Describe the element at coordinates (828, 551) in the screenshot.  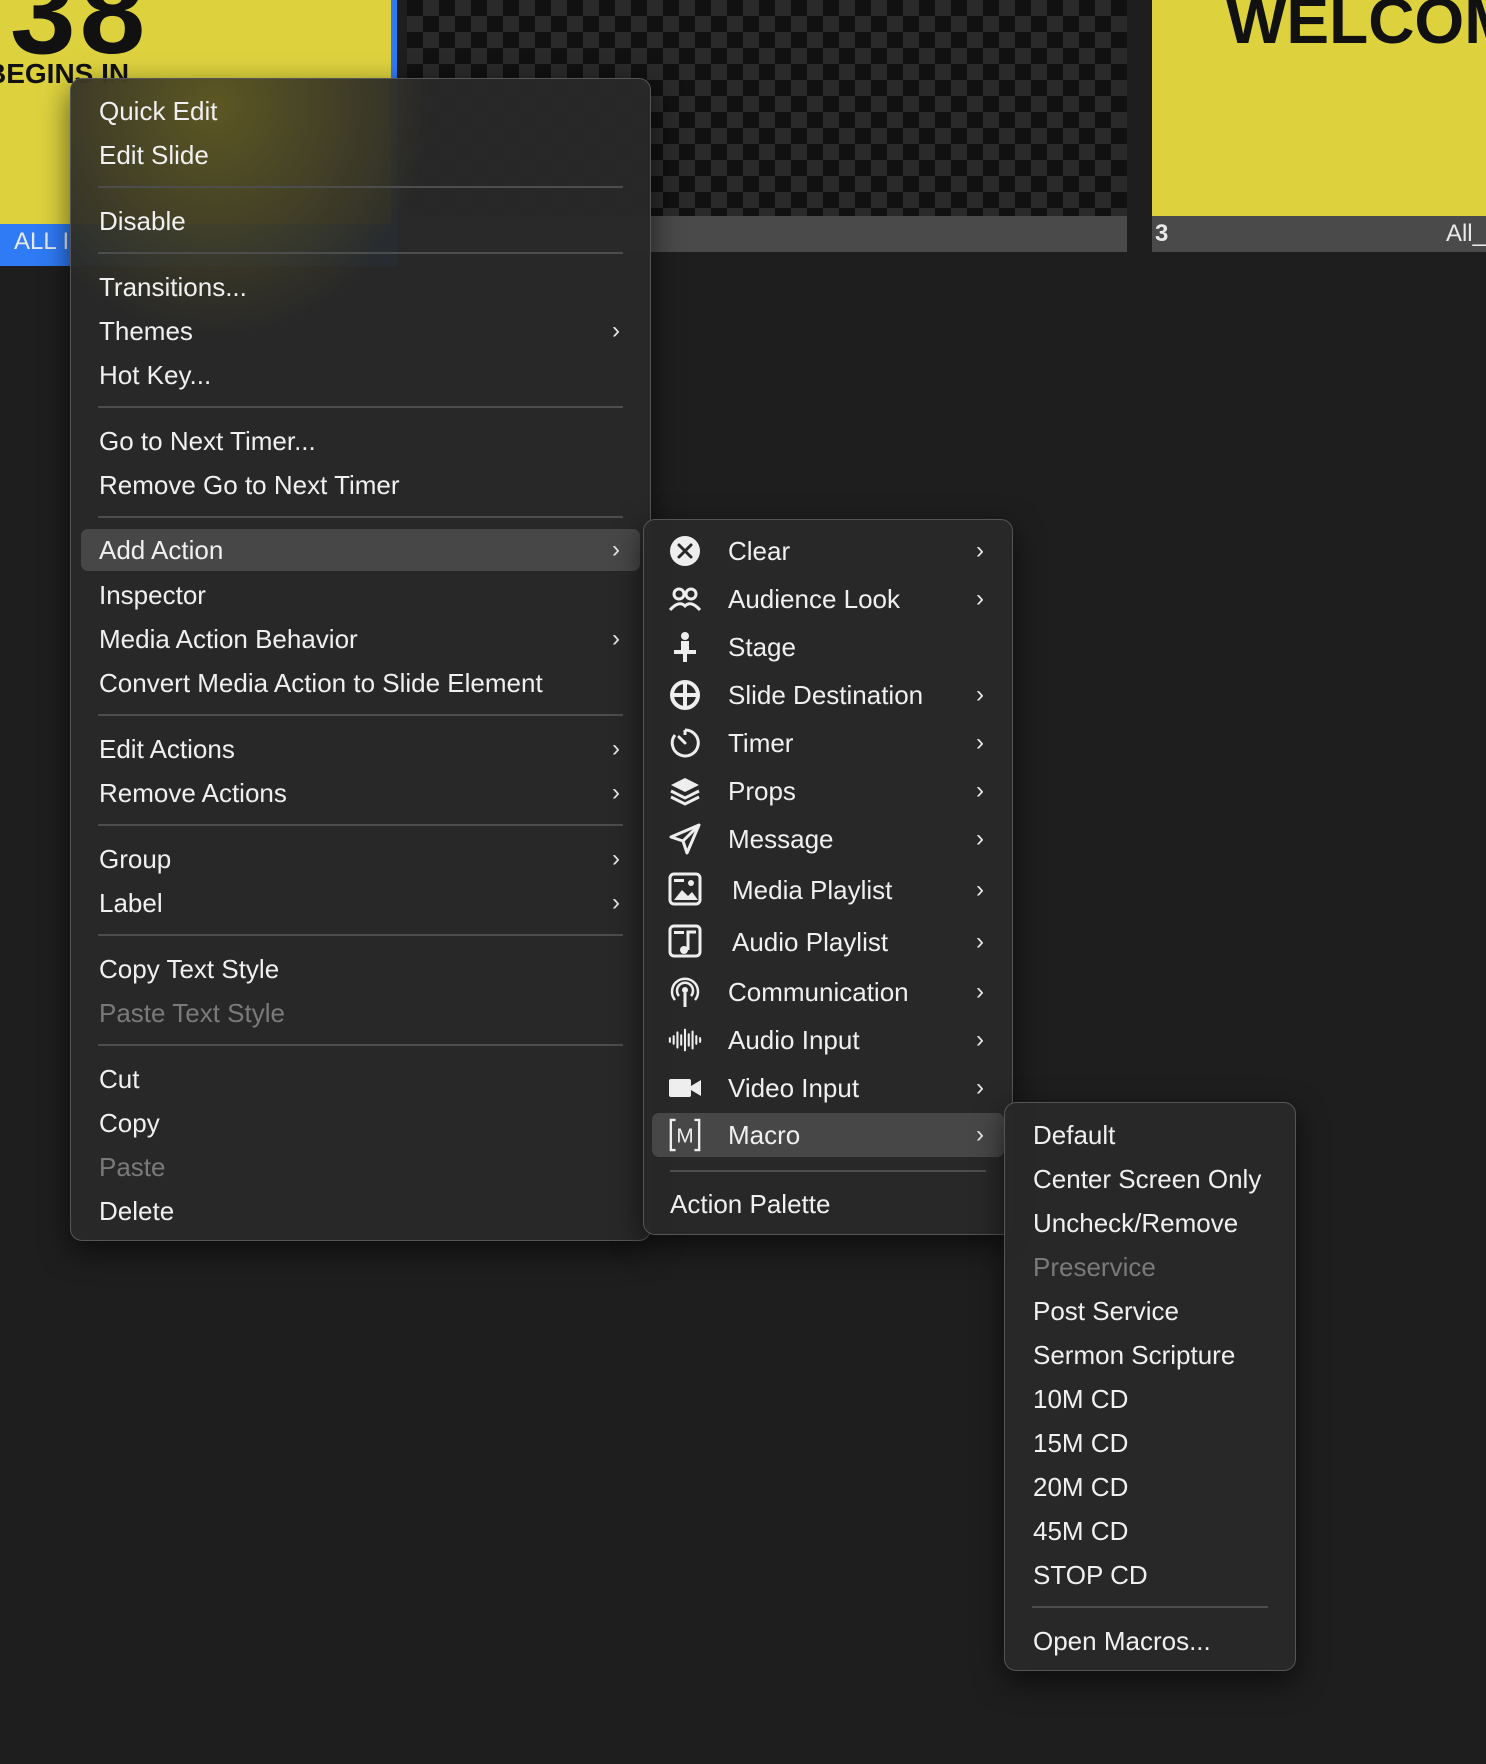
I see `action-item-clear: Clear ›` at that location.